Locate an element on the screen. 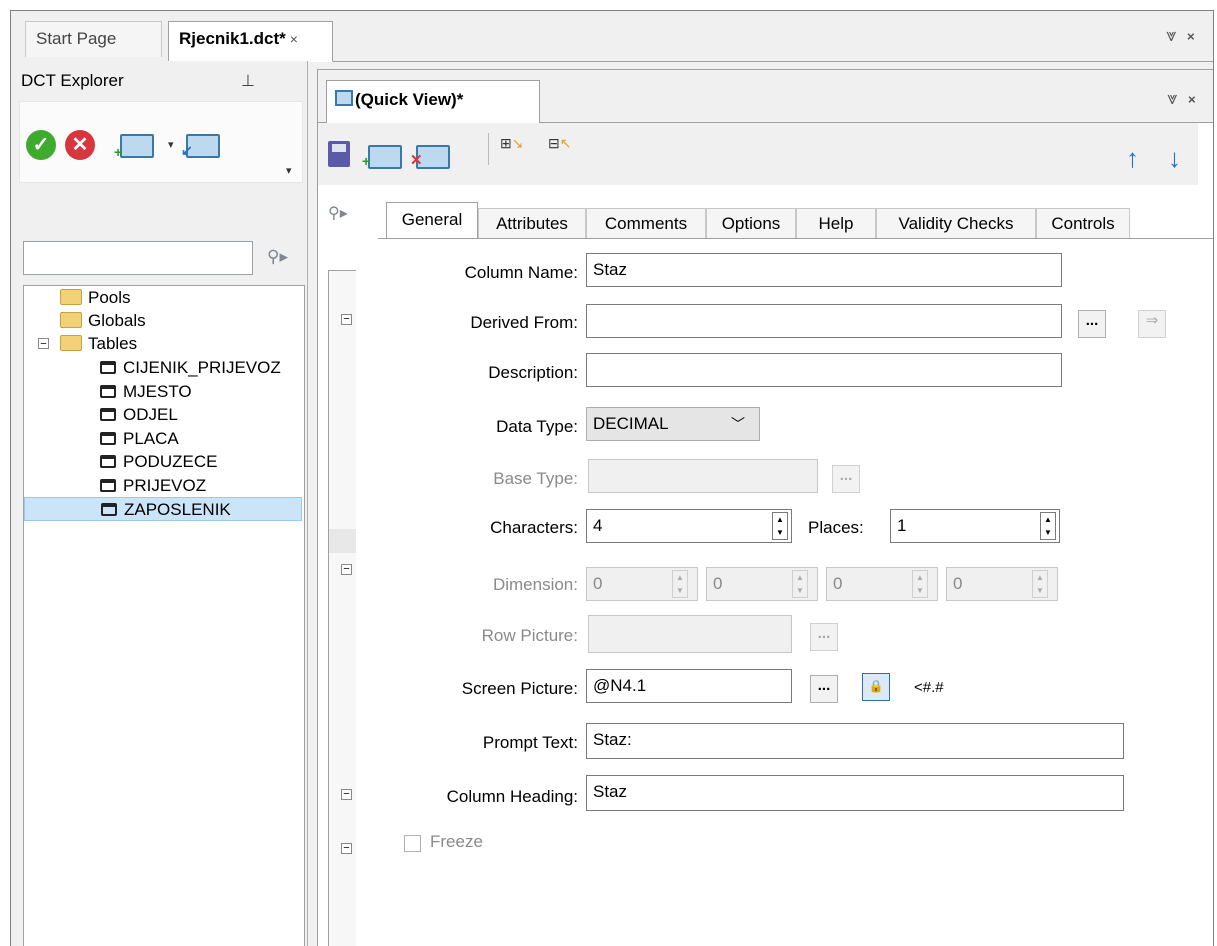 This screenshot has height=946, width=1217. delete-column-icon: ✕ is located at coordinates (430, 157).